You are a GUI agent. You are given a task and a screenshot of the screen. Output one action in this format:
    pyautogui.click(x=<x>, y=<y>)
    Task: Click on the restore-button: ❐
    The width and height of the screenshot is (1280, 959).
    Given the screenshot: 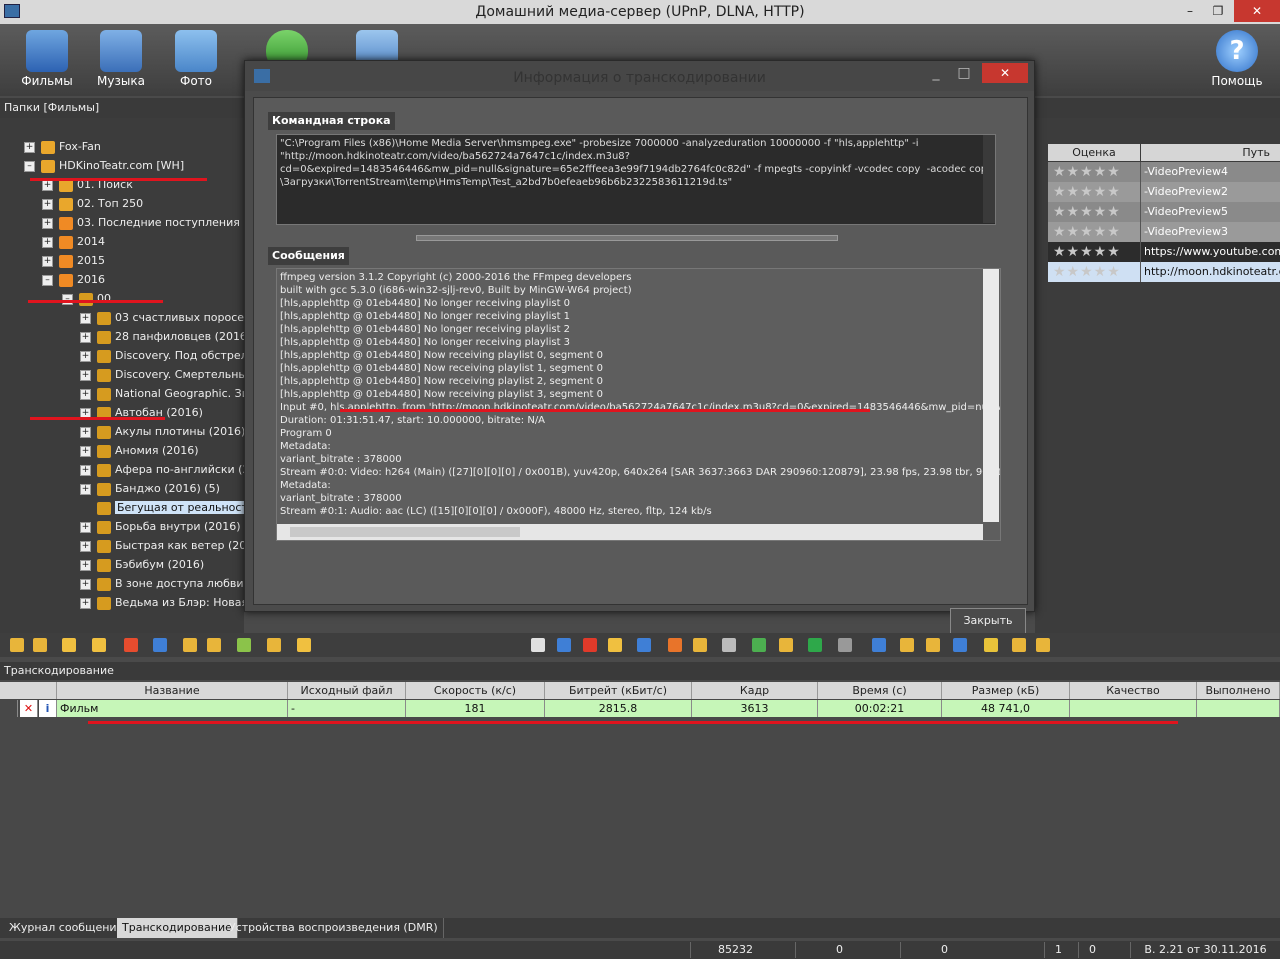 What is the action you would take?
    pyautogui.click(x=1218, y=11)
    